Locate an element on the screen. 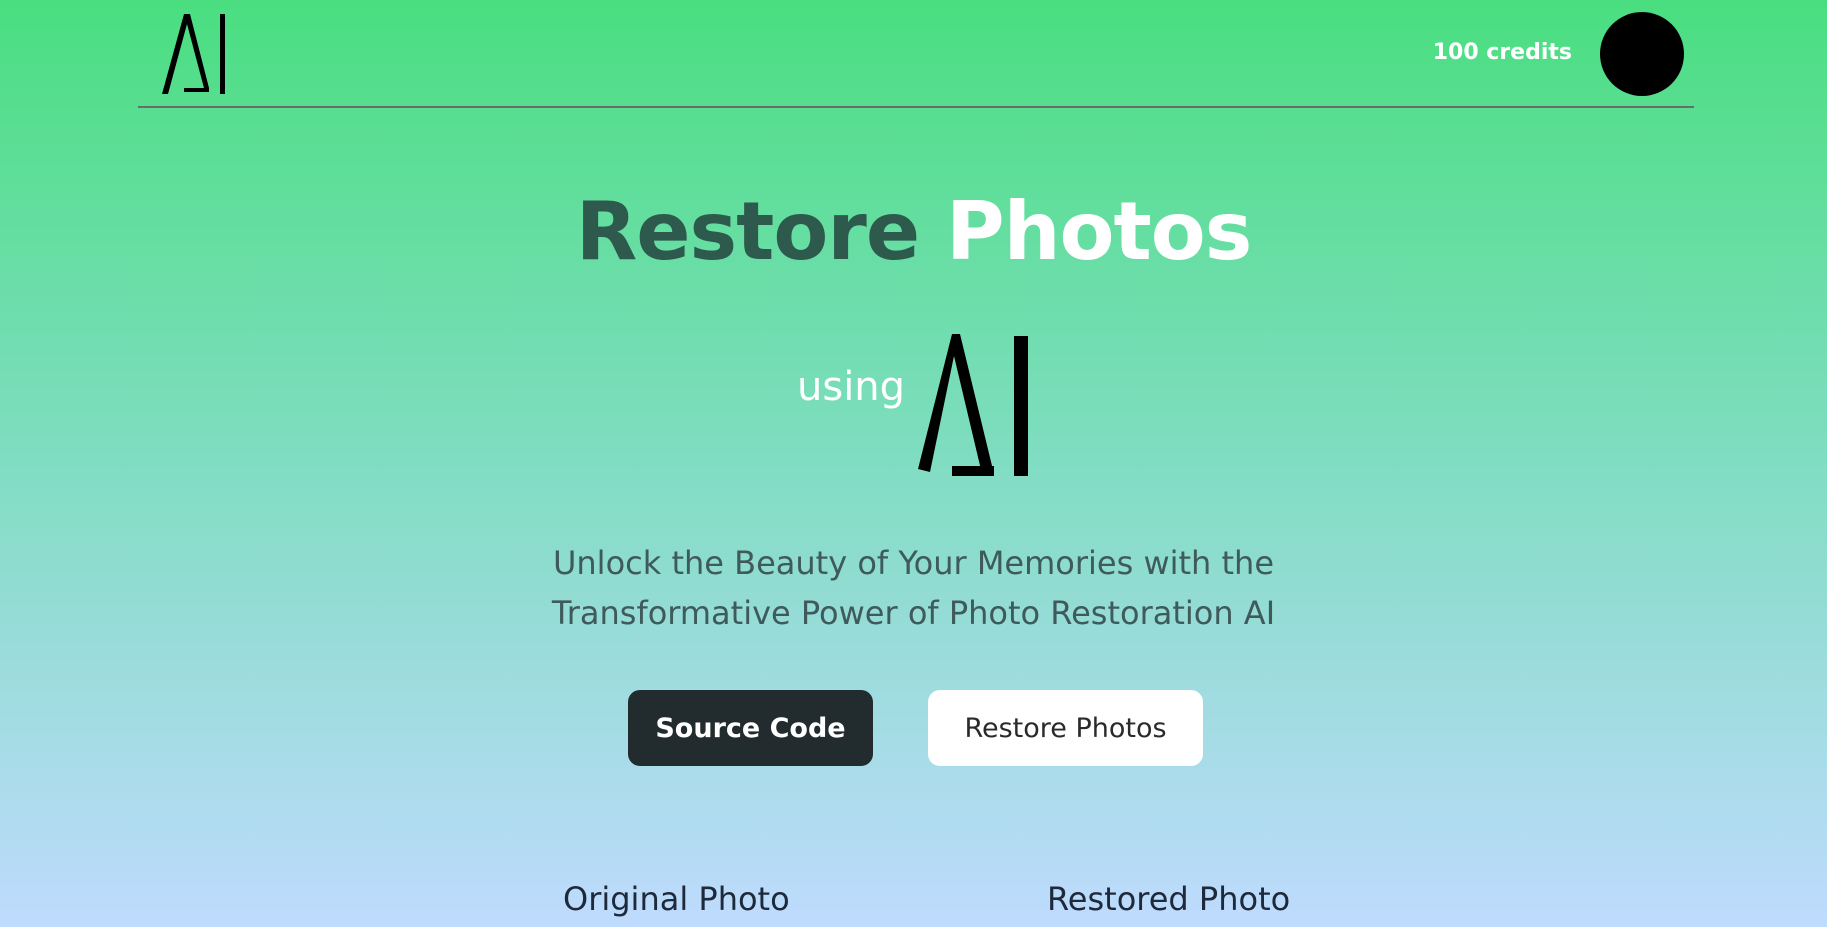  restore-photos-button: Restore Photos is located at coordinates (1065, 728).